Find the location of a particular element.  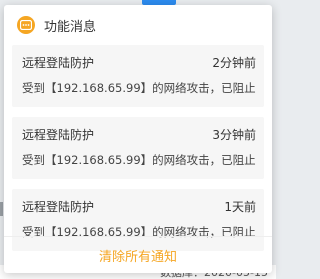

notice-time: 1天前 is located at coordinates (240, 207).